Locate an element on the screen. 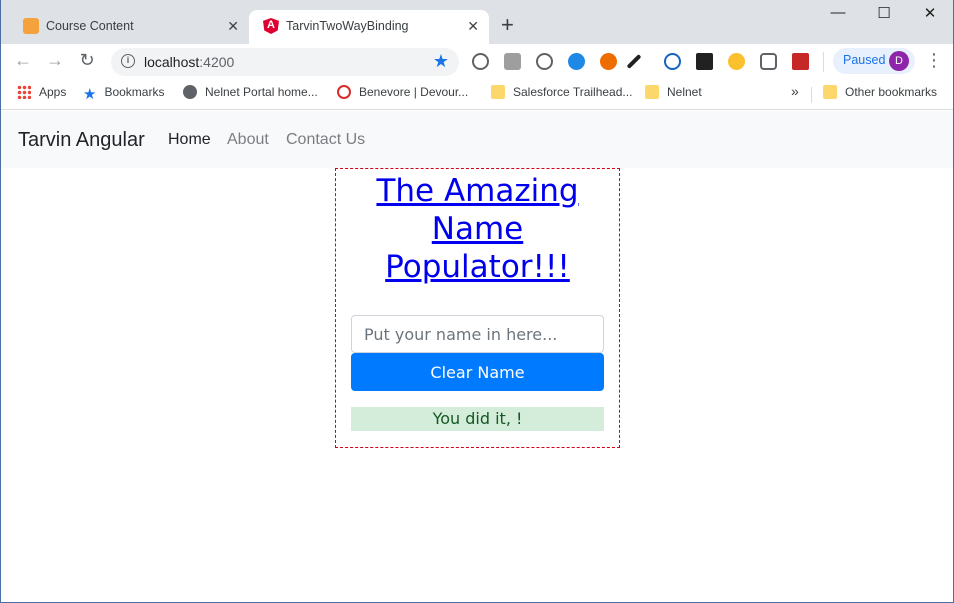  benevore-icon is located at coordinates (344, 92).